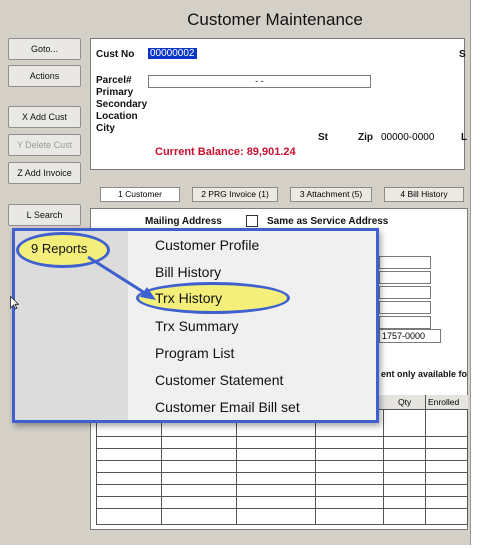  Describe the element at coordinates (148, 293) in the screenshot. I see `callout-arrowhead` at that location.